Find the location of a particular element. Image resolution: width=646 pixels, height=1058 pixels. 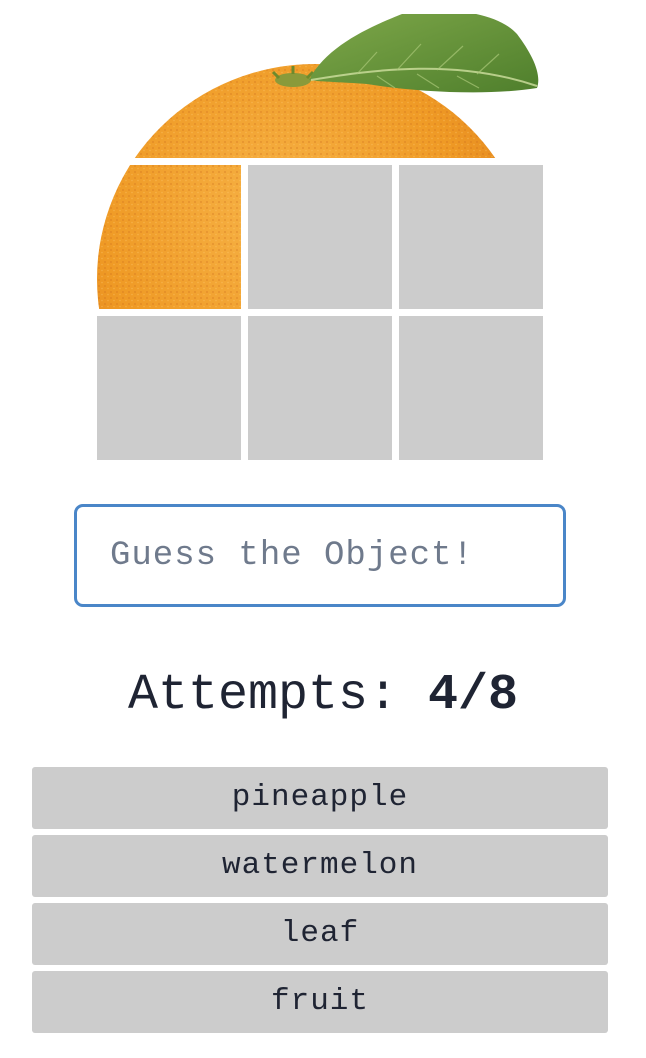

attempts-counter: Attempts: 4/8 is located at coordinates (323, 696).